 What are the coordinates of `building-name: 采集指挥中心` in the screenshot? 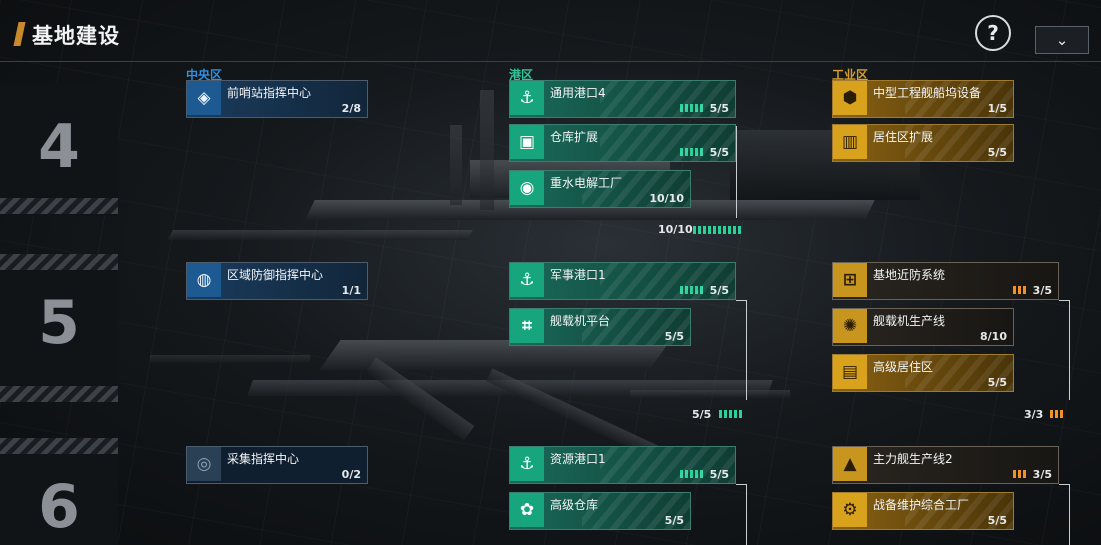 It's located at (263, 459).